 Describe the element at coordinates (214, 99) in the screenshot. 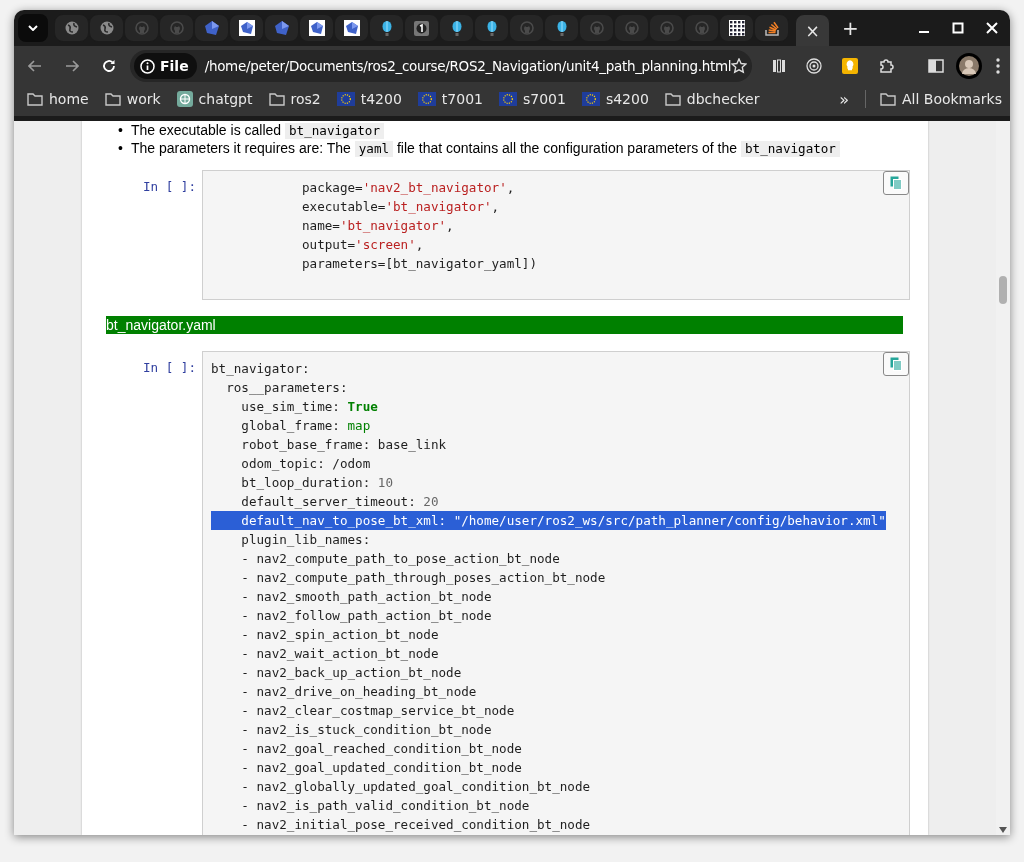

I see `bookmark: chatgpt` at that location.